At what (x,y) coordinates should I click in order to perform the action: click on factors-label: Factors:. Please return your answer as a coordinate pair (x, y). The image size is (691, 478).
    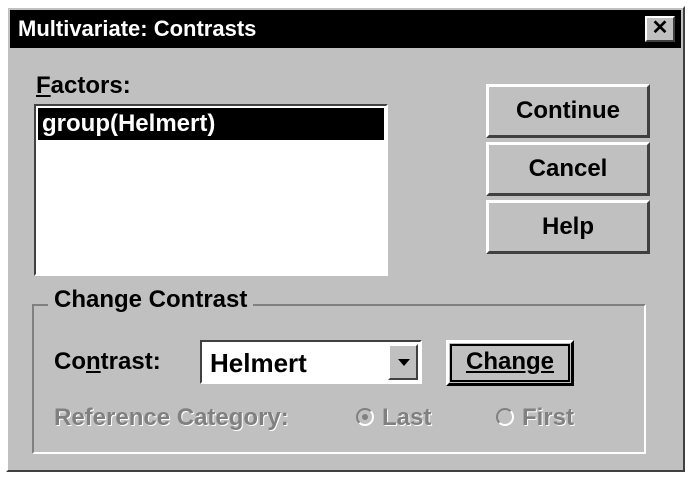
    Looking at the image, I should click on (83, 86).